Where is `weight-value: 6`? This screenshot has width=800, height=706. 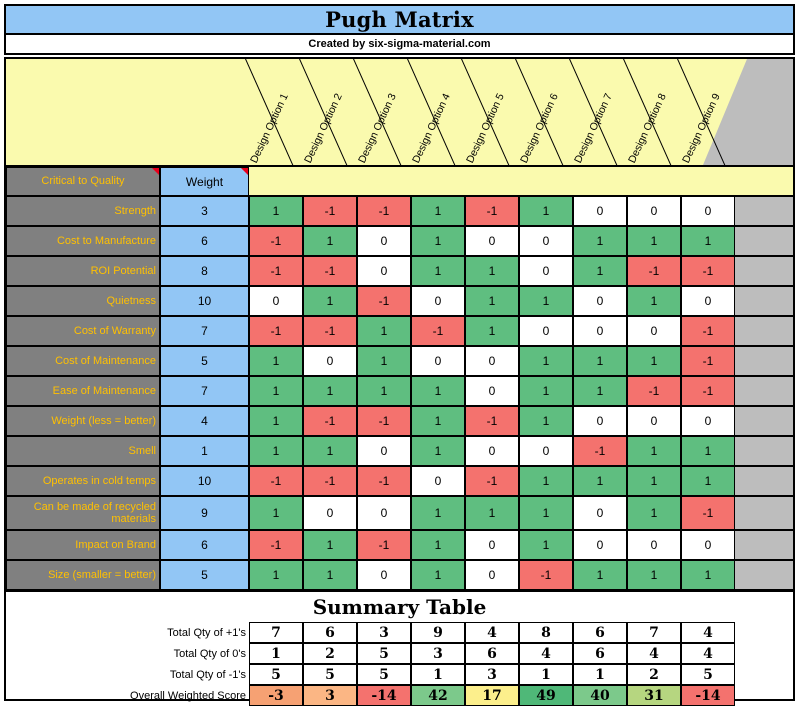 weight-value: 6 is located at coordinates (204, 545).